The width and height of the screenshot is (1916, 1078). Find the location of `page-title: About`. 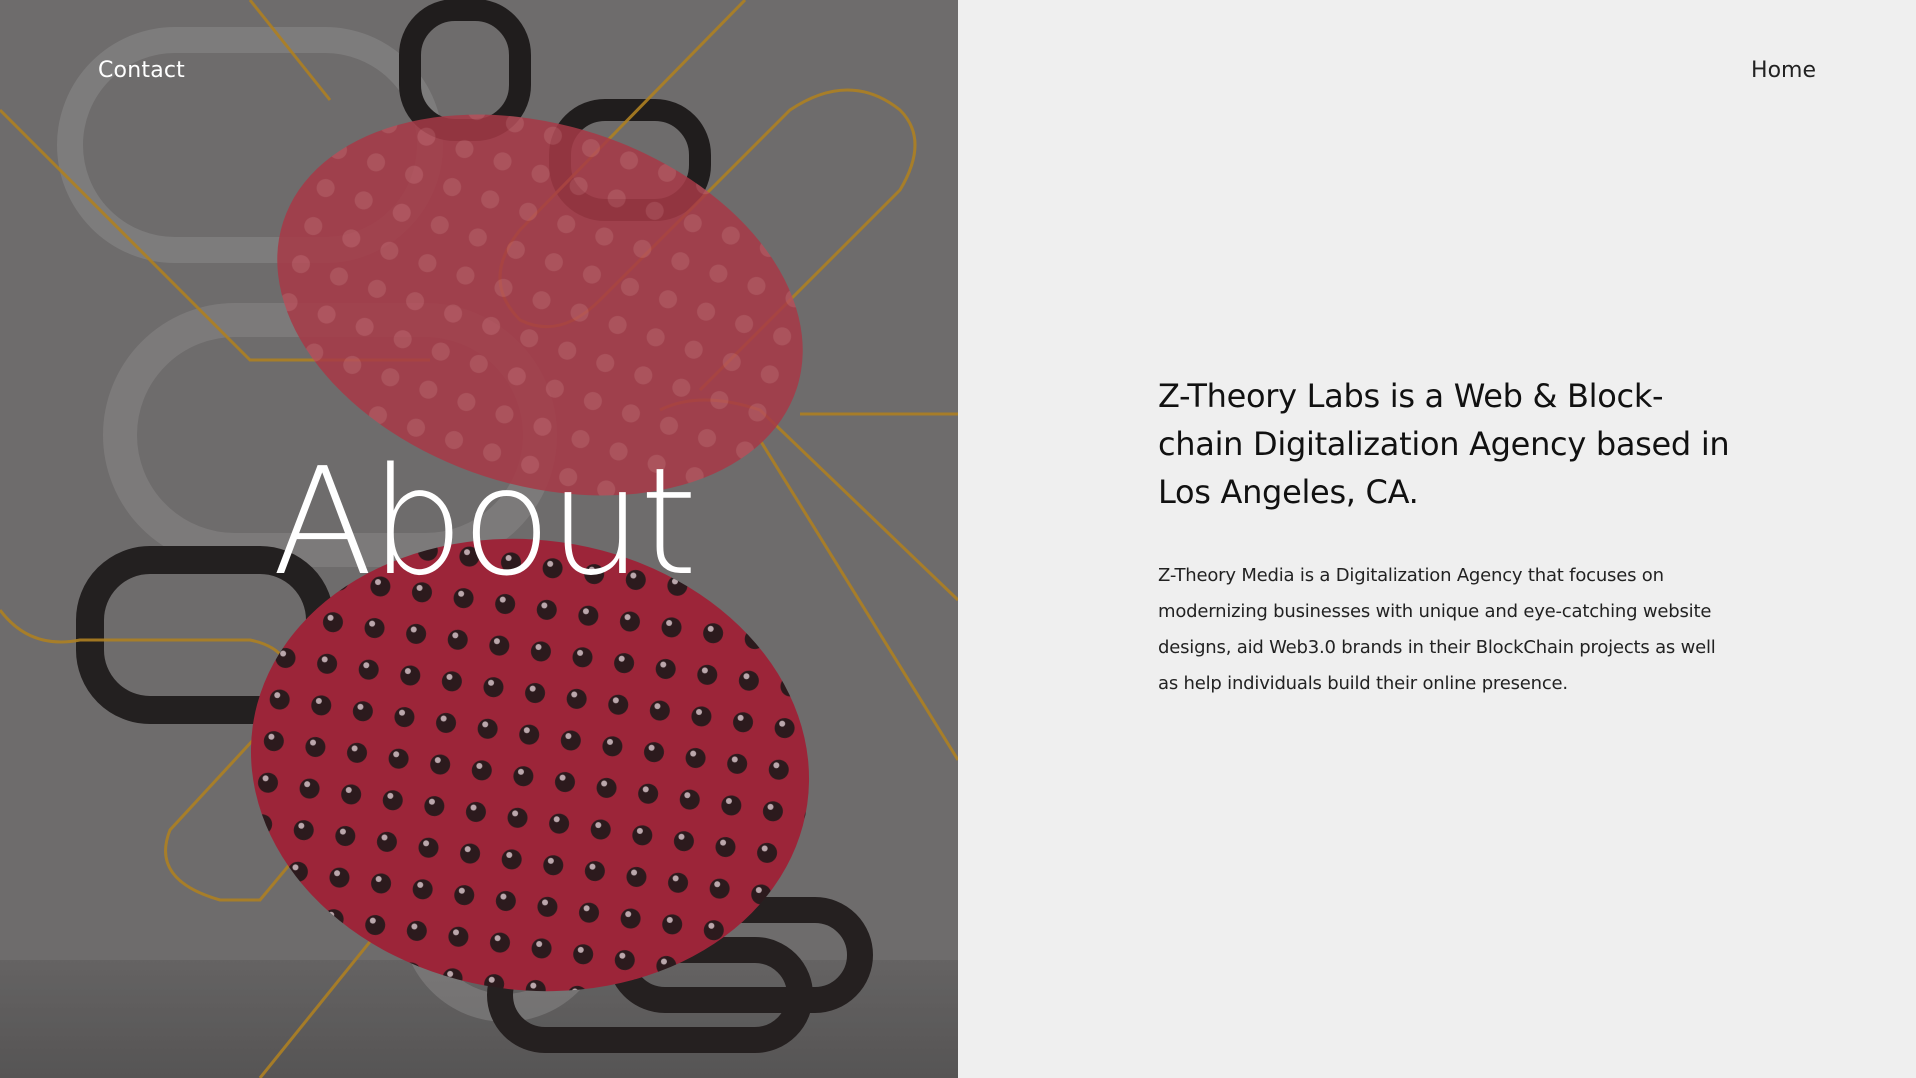

page-title: About is located at coordinates (485, 522).